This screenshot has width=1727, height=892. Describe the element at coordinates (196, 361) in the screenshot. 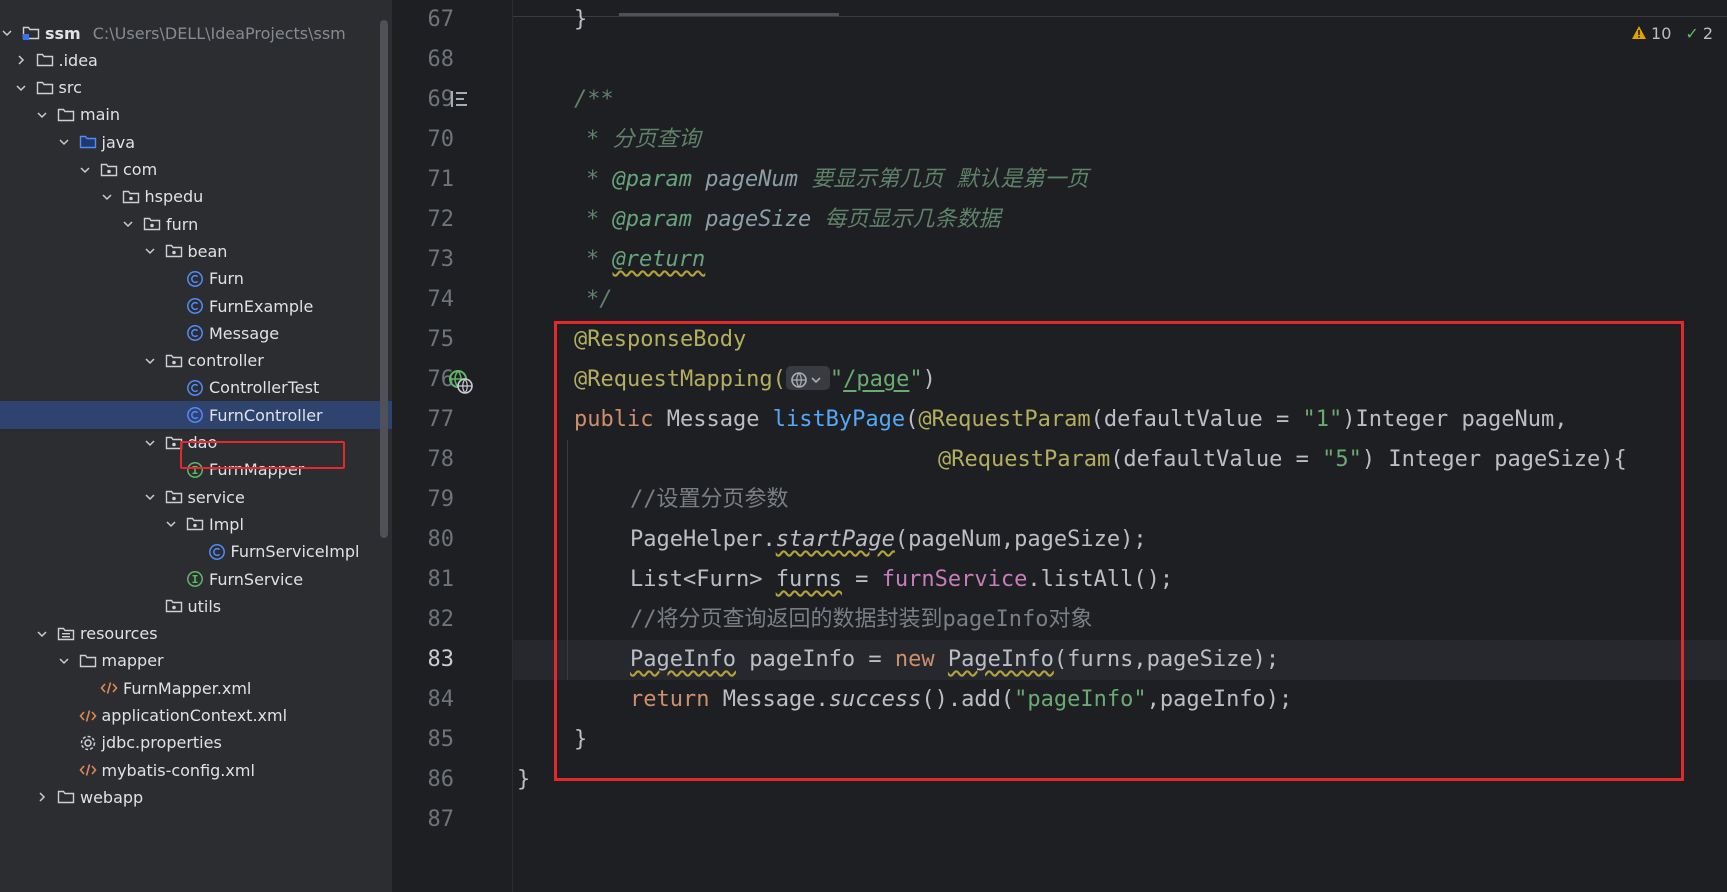

I see `tree-item: controller` at that location.